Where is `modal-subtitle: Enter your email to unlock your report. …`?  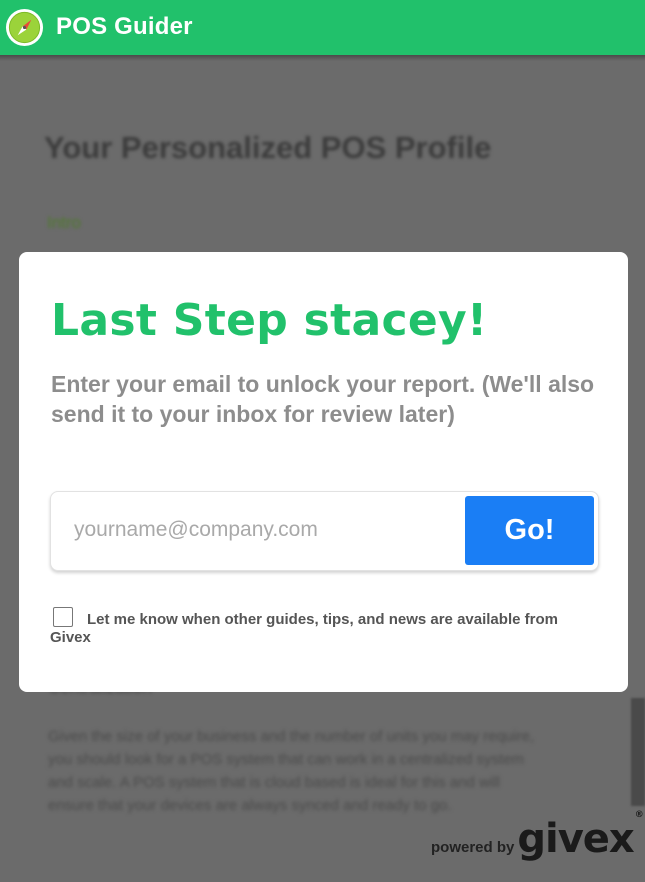
modal-subtitle: Enter your email to unlock your report. … is located at coordinates (323, 399).